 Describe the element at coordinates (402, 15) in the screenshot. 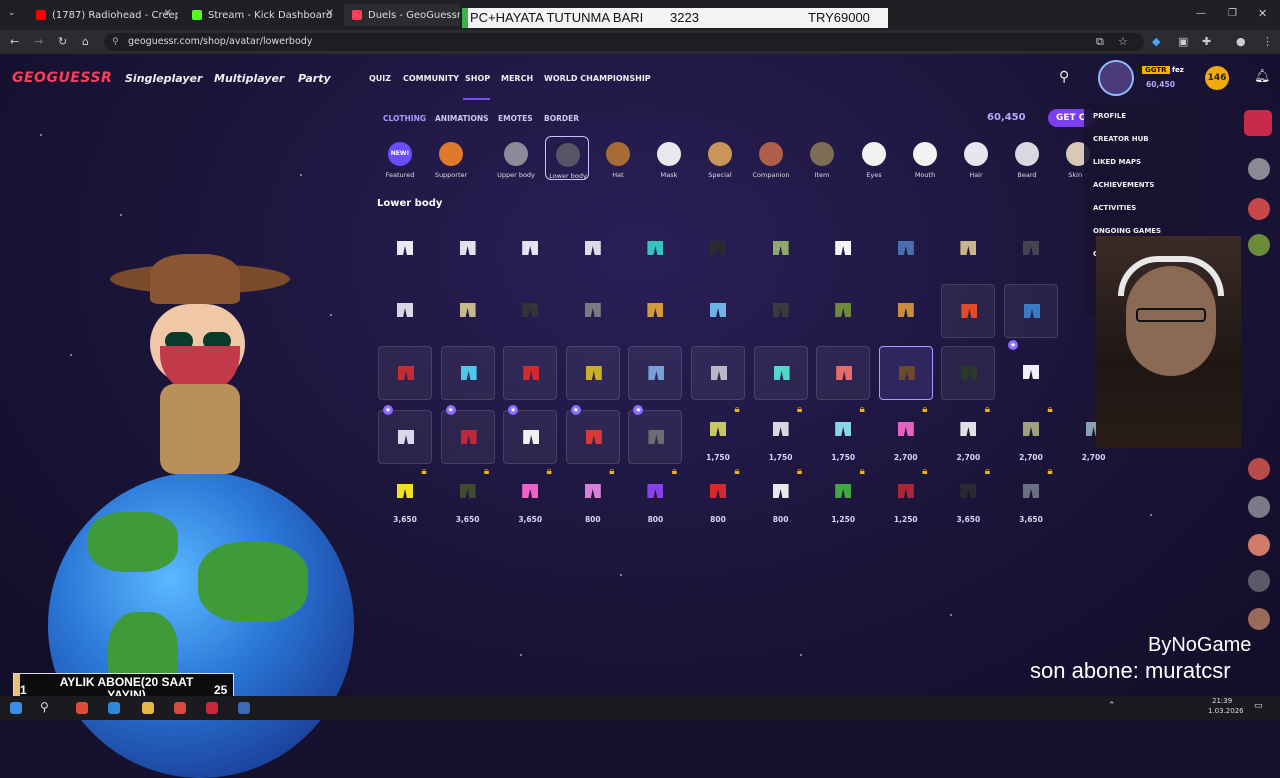

I see `browser-tab-geoguessr: Duels - GeoGuessr` at that location.